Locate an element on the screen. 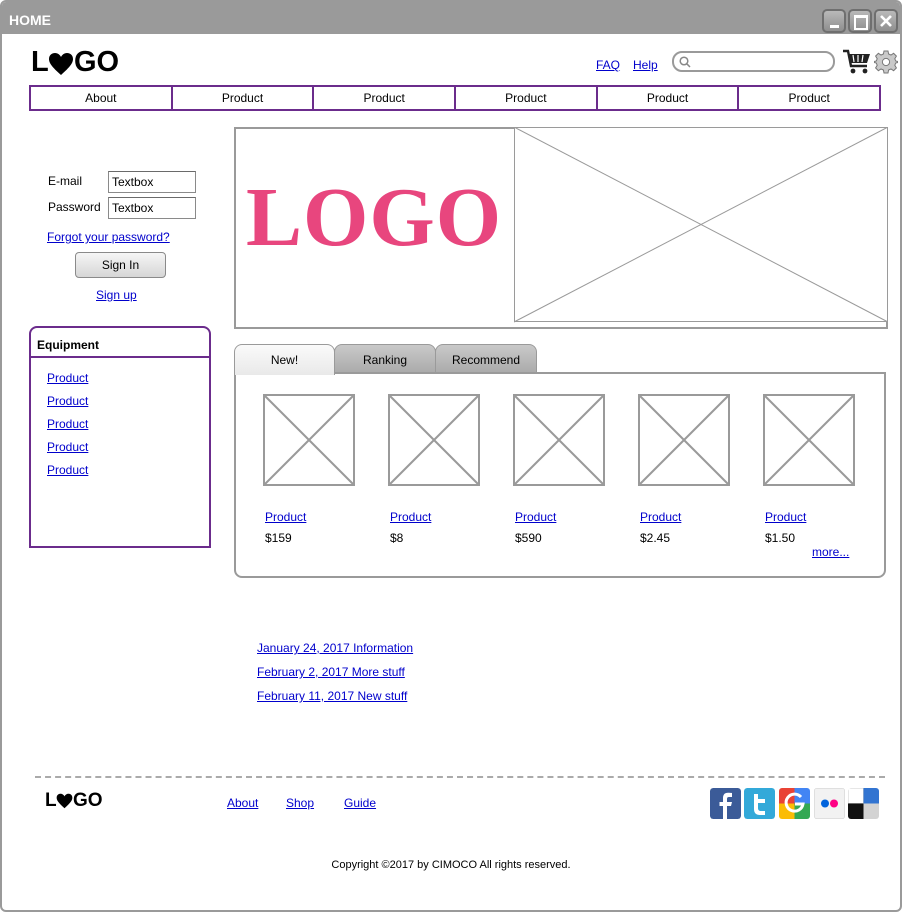 The width and height of the screenshot is (902, 912). product-price: $590 is located at coordinates (528, 538).